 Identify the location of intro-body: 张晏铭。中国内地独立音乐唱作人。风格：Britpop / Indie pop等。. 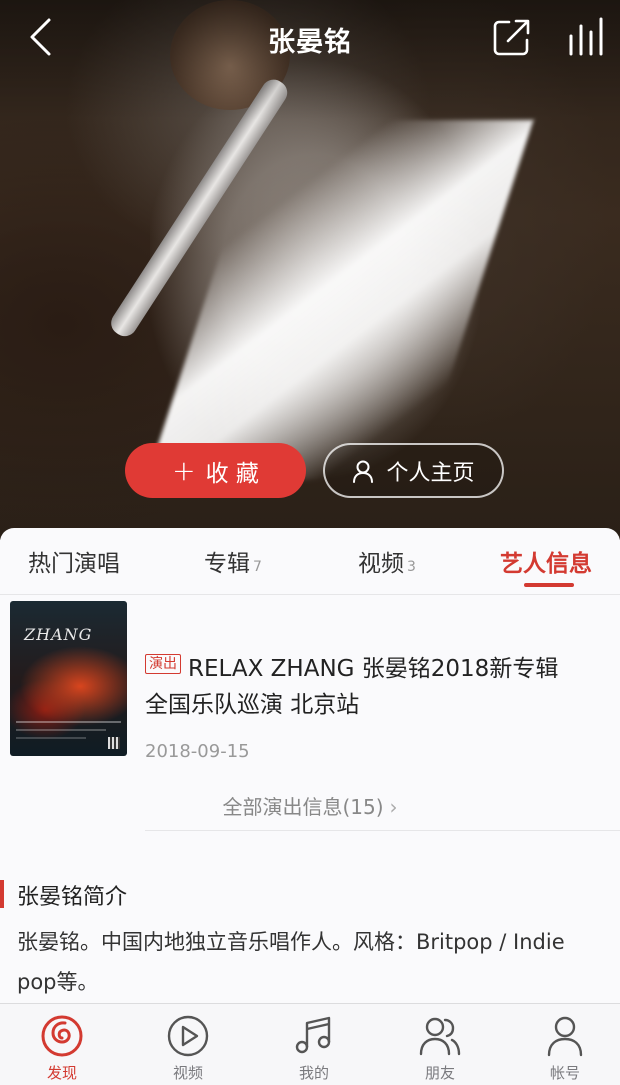
(291, 962).